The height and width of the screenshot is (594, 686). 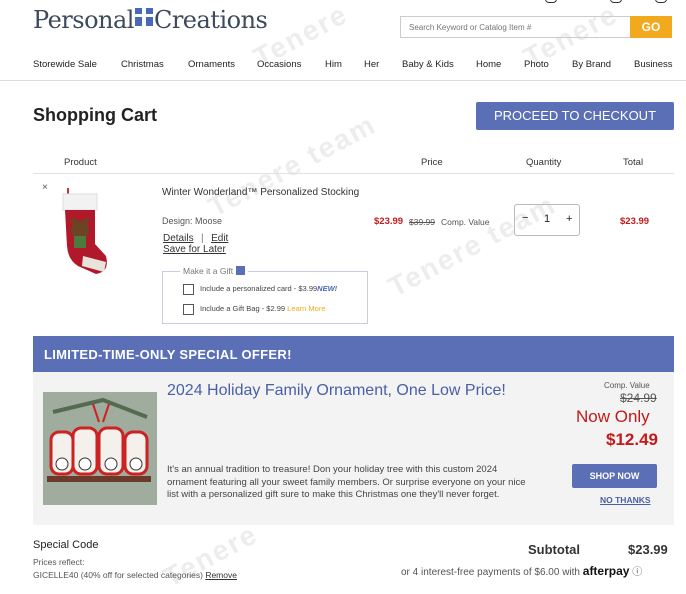 What do you see at coordinates (613, 416) in the screenshot?
I see `offer-now-only: Now Only` at bounding box center [613, 416].